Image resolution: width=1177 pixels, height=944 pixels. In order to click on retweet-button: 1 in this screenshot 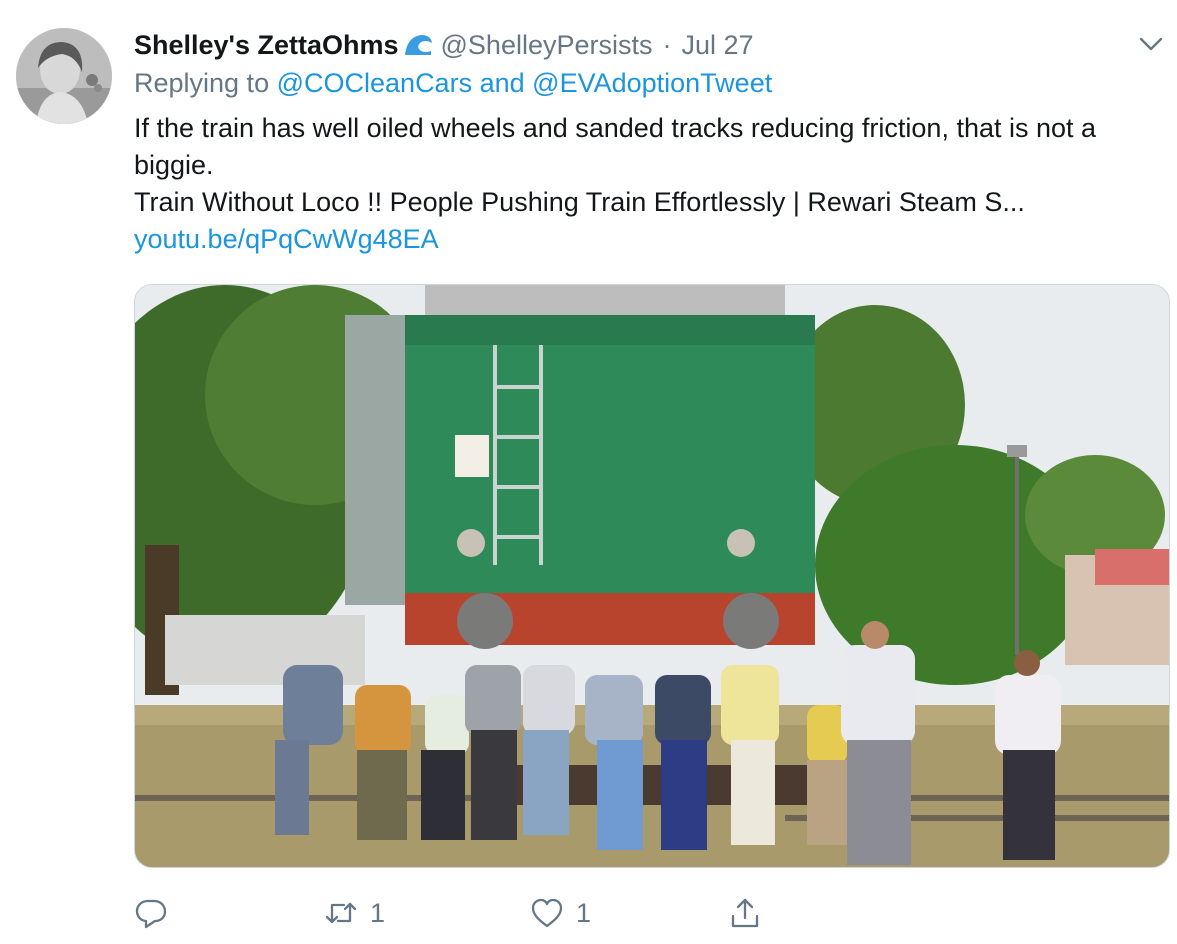, I will do `click(354, 913)`.